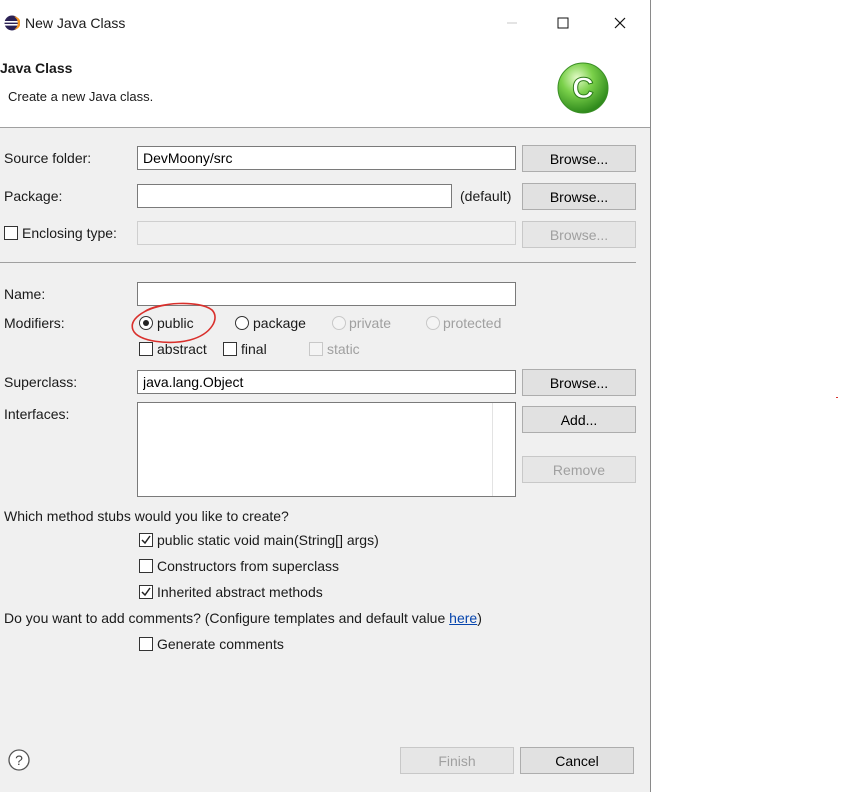 The height and width of the screenshot is (792, 858). What do you see at coordinates (230, 349) in the screenshot?
I see `modifier-final-checkbox` at bounding box center [230, 349].